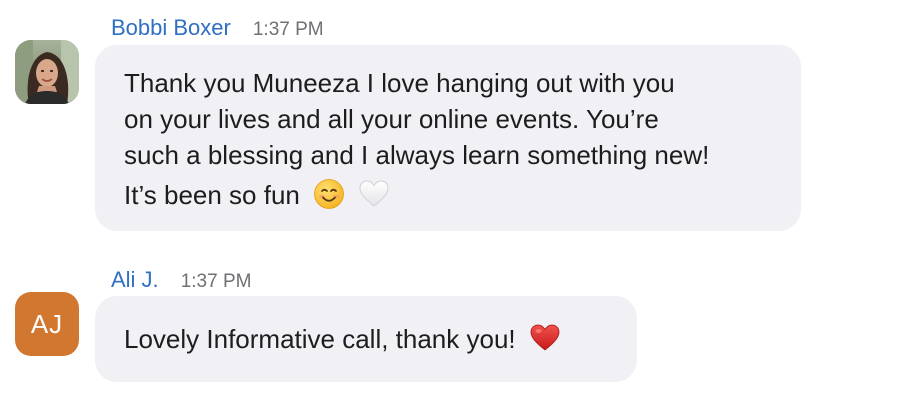 The width and height of the screenshot is (909, 401). What do you see at coordinates (320, 339) in the screenshot?
I see `message-text-line: Lovely Informative call, thank you!` at bounding box center [320, 339].